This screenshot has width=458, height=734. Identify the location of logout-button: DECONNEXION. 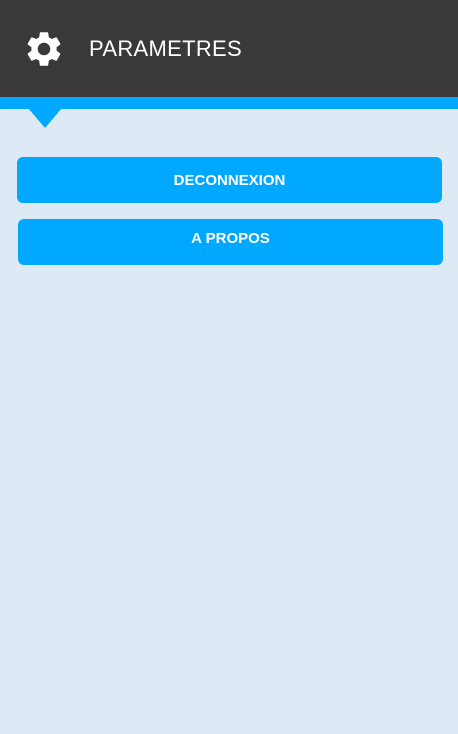
(229, 180).